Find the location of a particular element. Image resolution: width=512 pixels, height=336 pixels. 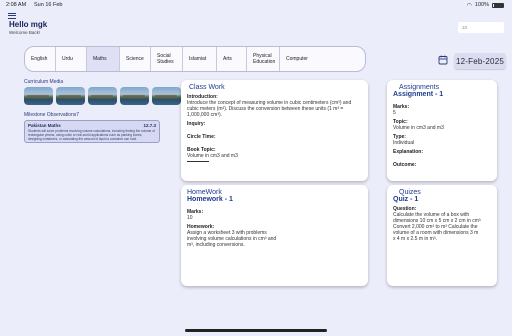

tab-arts: Arts is located at coordinates (232, 59).